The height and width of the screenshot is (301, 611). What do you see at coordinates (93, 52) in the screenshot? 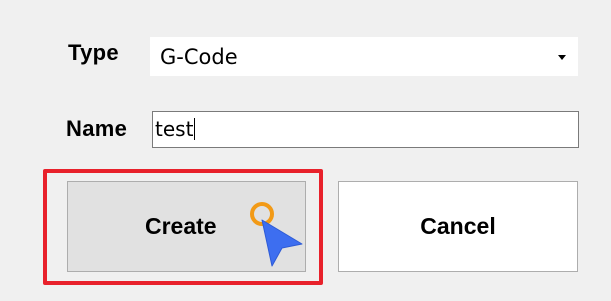
I see `type-label: Type` at bounding box center [93, 52].